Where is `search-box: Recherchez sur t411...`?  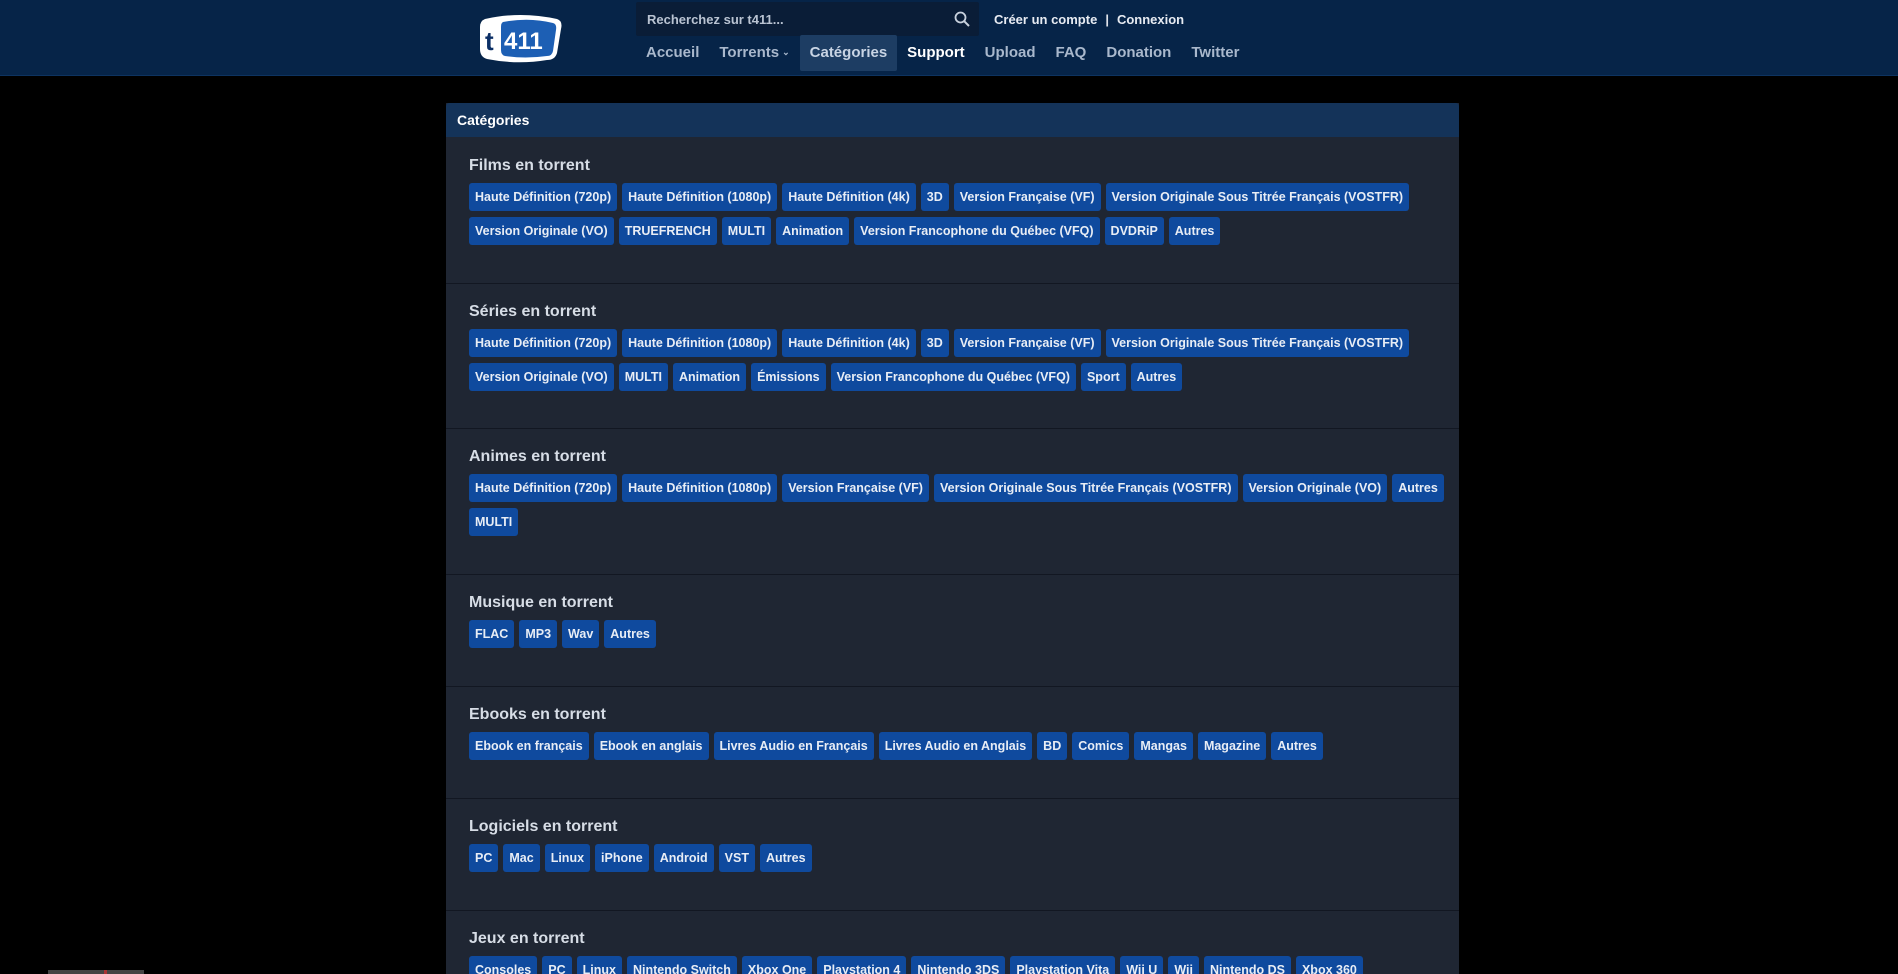 search-box: Recherchez sur t411... is located at coordinates (807, 19).